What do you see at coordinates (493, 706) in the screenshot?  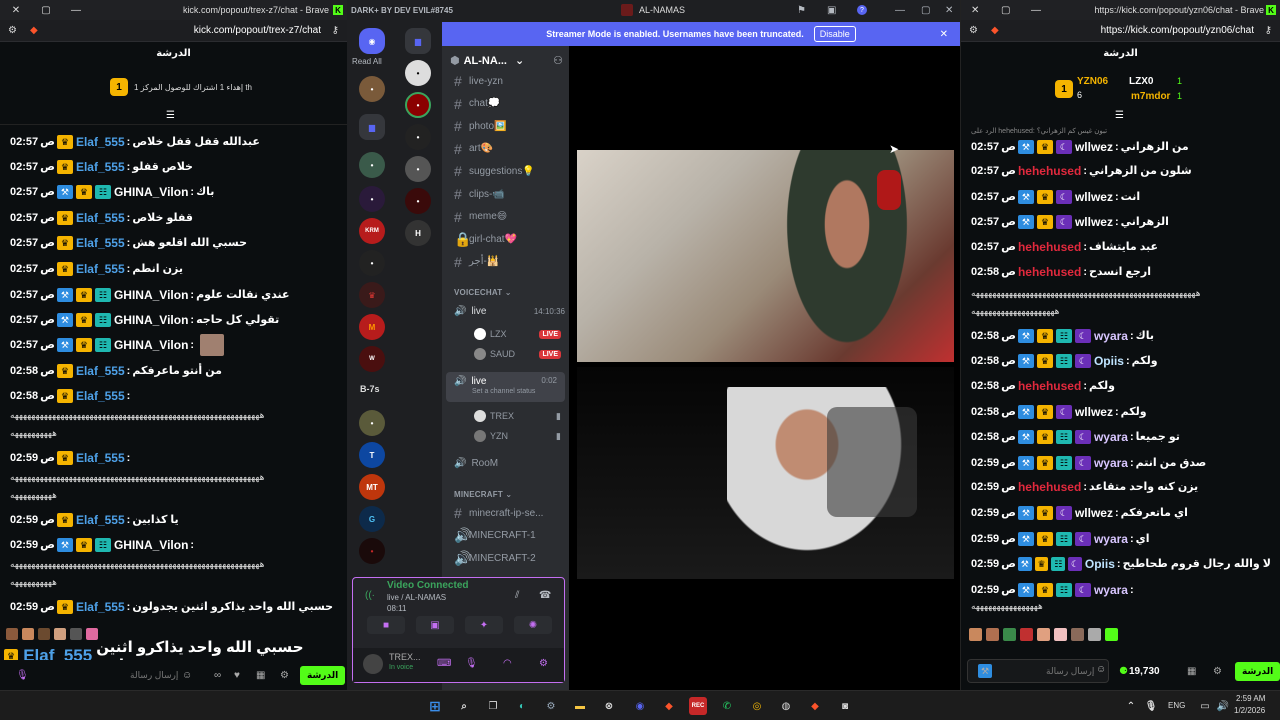 I see `task-view-icon: ❐` at bounding box center [493, 706].